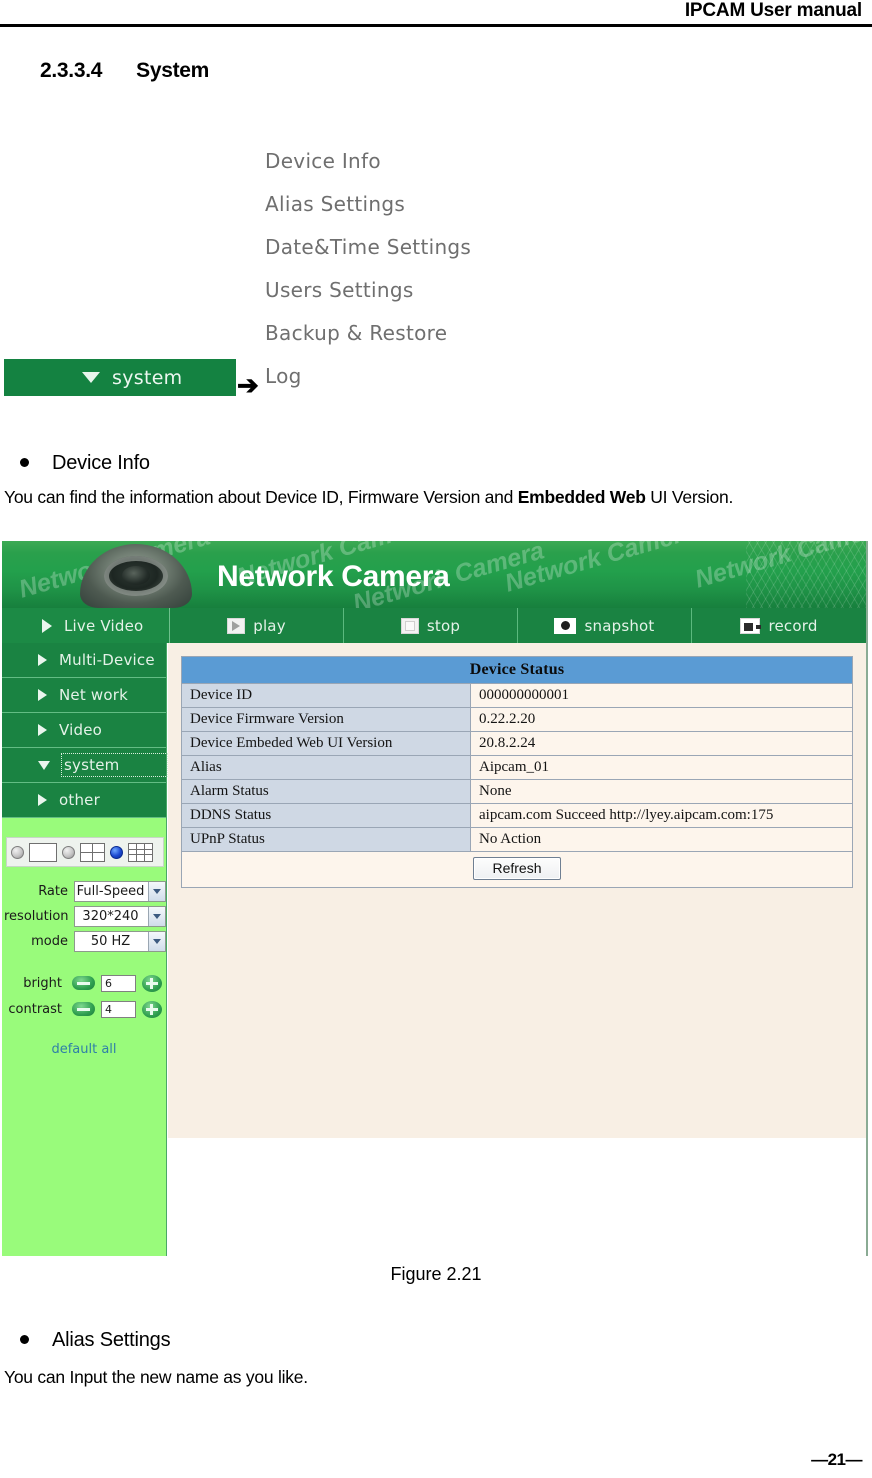 This screenshot has height=1478, width=872. I want to click on mode-select: 50 HZ, so click(120, 941).